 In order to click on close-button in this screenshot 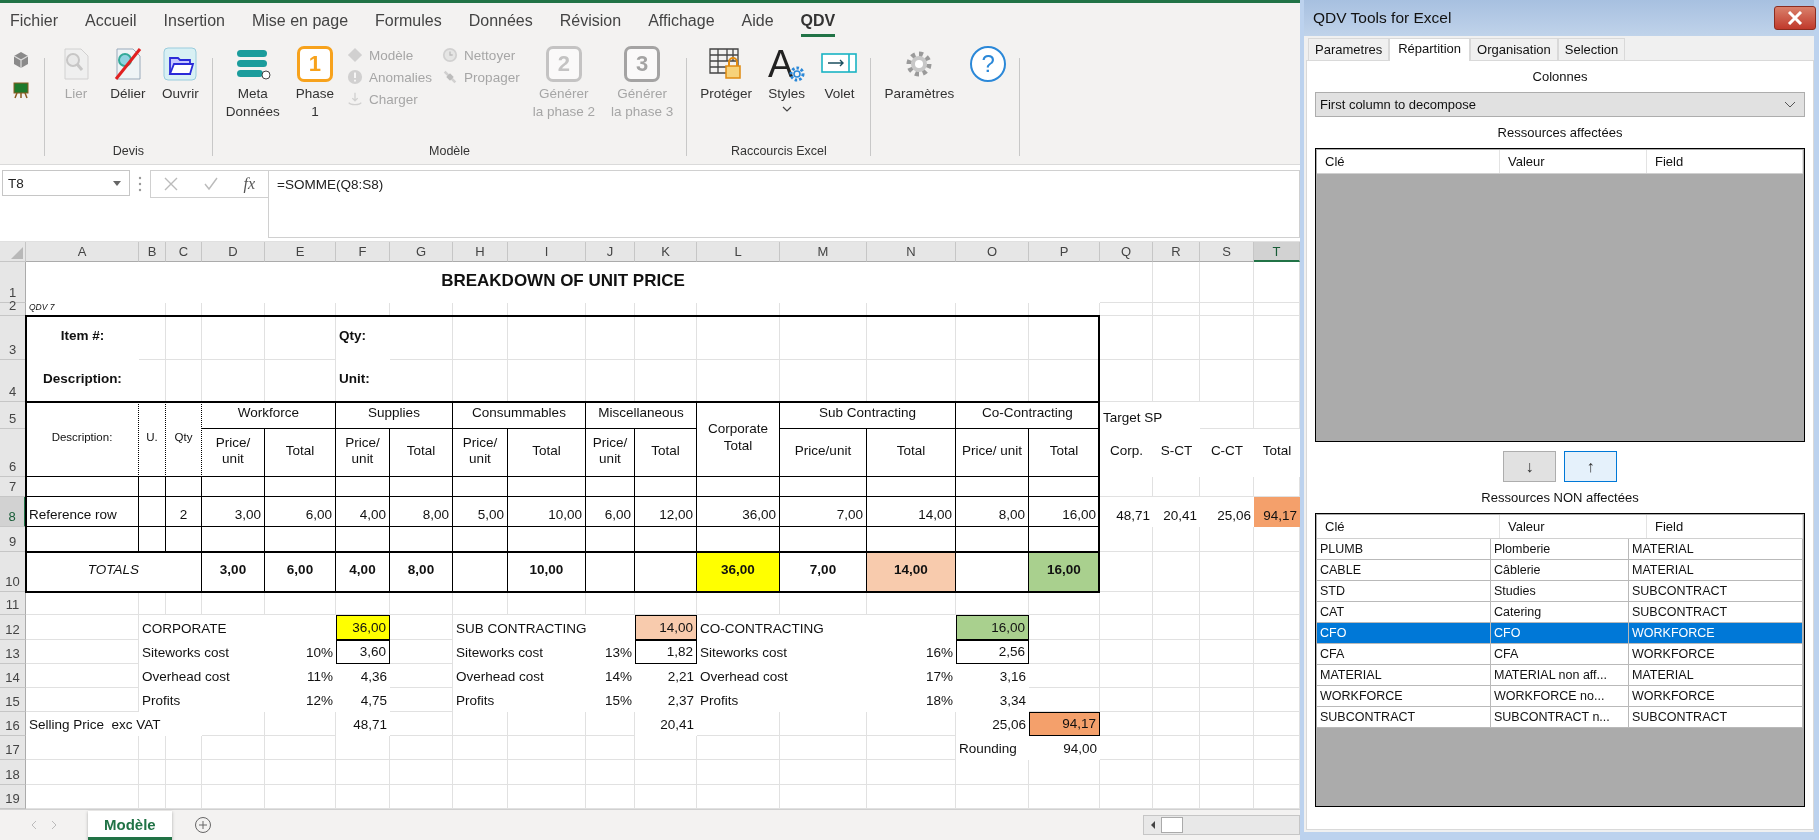, I will do `click(1795, 18)`.